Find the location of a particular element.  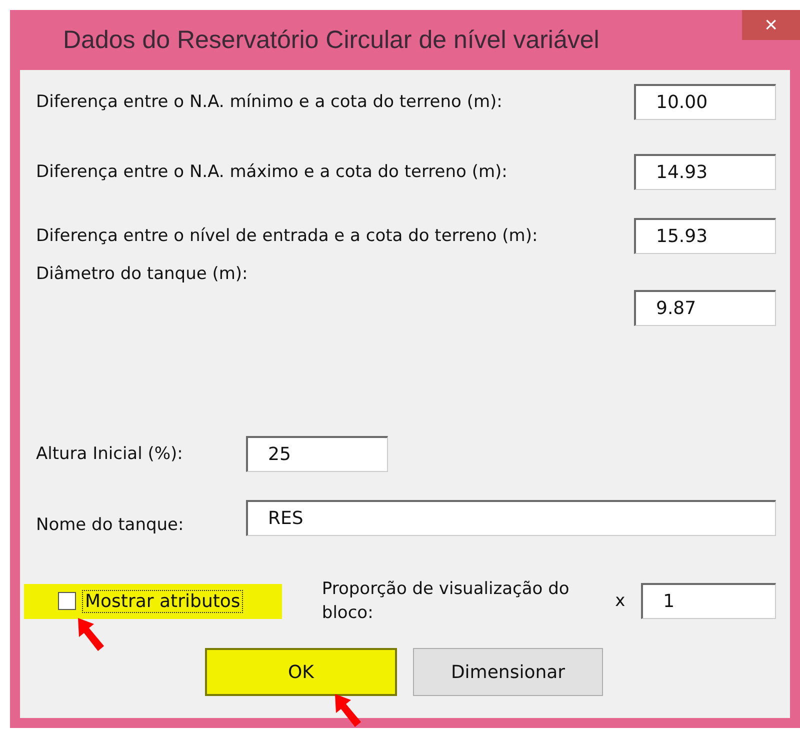

input-field: 15.93 is located at coordinates (705, 236).